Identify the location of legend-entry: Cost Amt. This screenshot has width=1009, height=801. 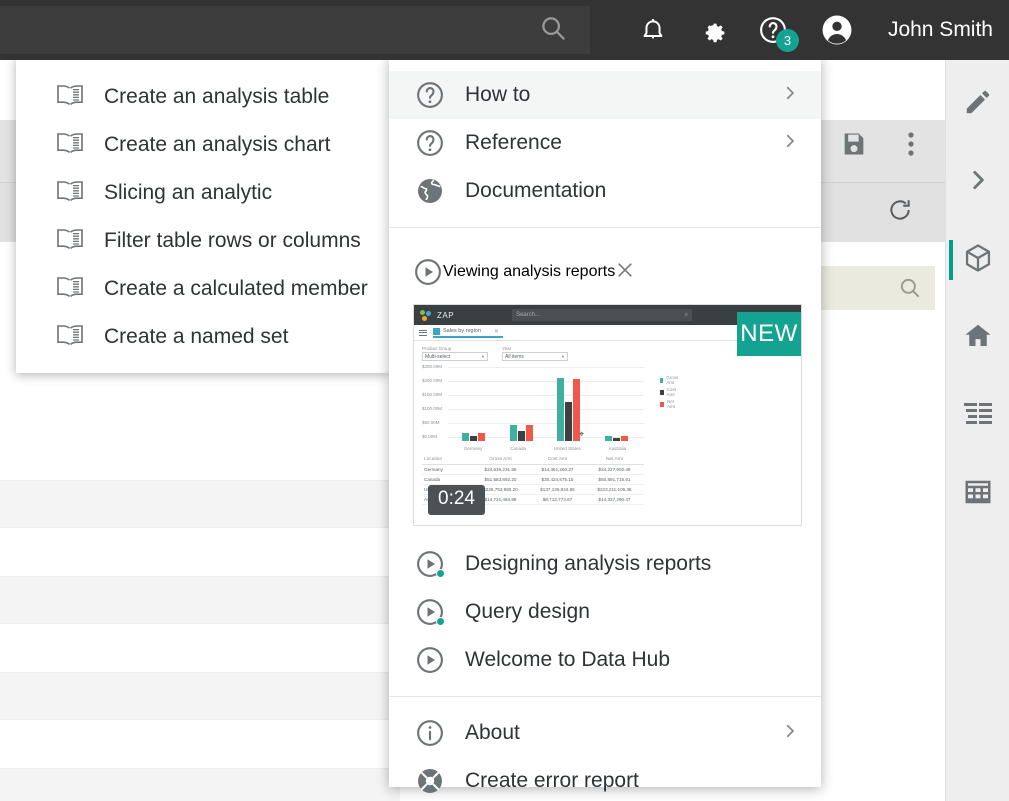
(670, 392).